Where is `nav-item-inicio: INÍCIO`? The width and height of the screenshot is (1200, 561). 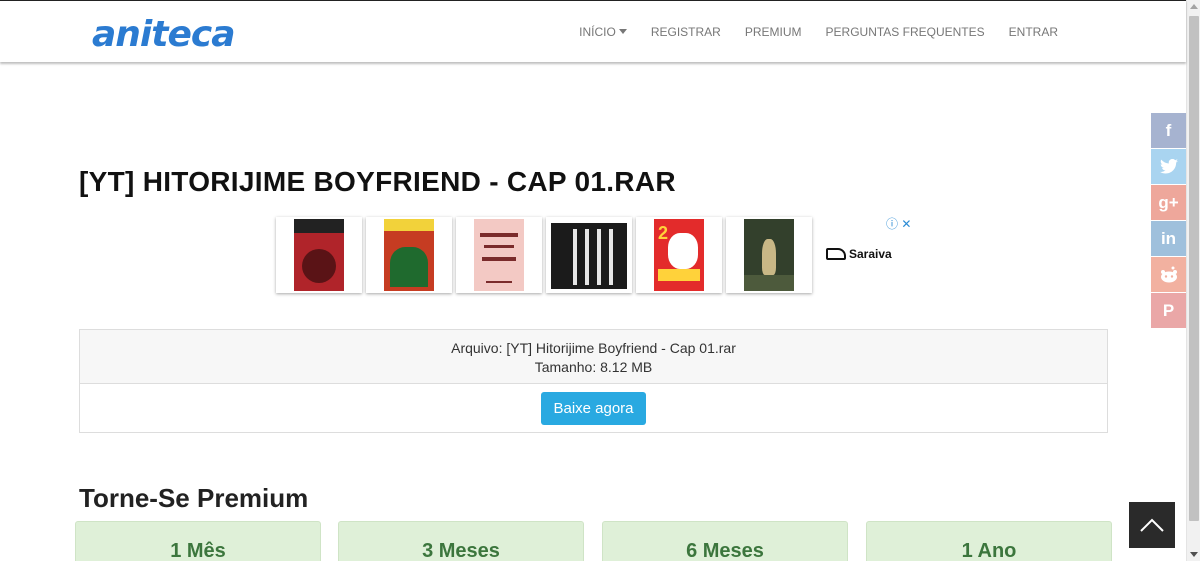
nav-item-inicio: INÍCIO is located at coordinates (603, 32).